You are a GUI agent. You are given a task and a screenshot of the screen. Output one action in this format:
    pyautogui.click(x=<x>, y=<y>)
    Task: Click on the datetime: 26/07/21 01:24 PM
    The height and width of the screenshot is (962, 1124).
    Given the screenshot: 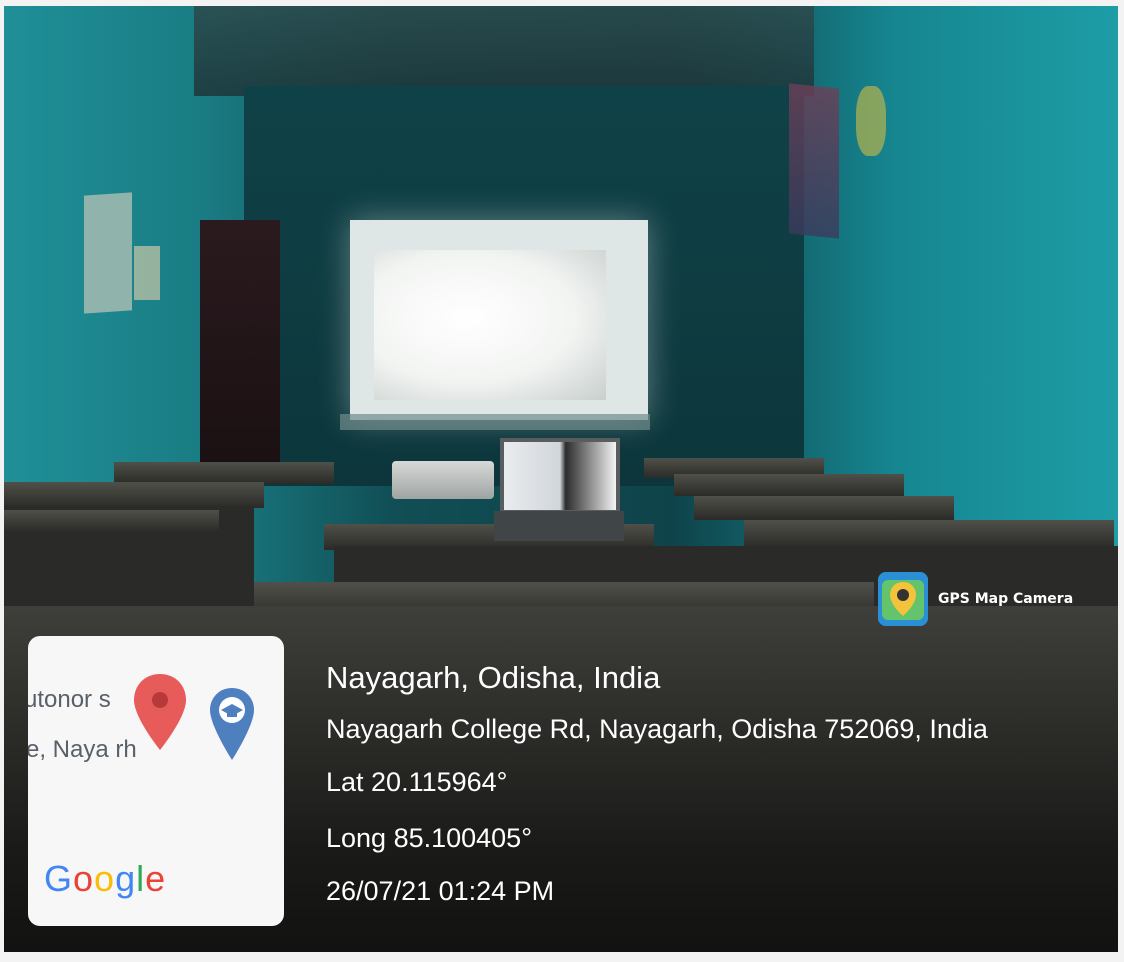 What is the action you would take?
    pyautogui.click(x=440, y=891)
    